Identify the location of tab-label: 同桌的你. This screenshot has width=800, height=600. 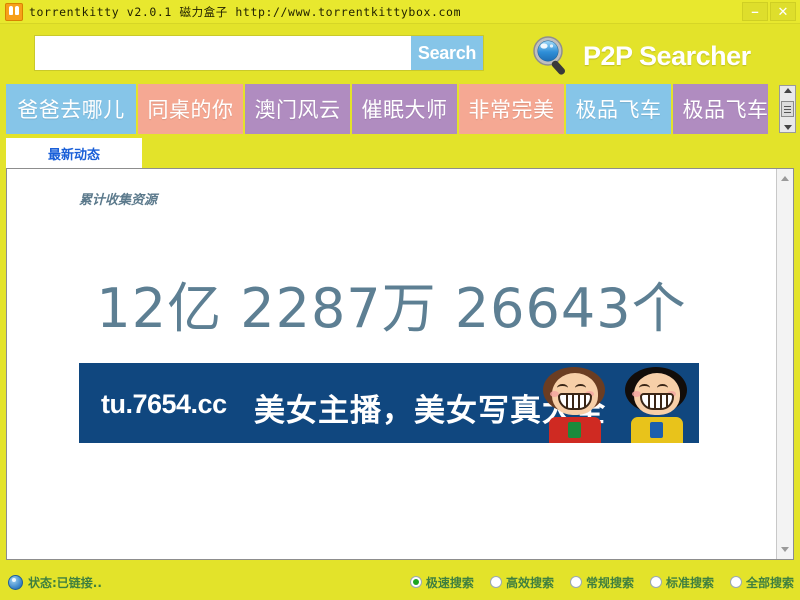
(190, 110).